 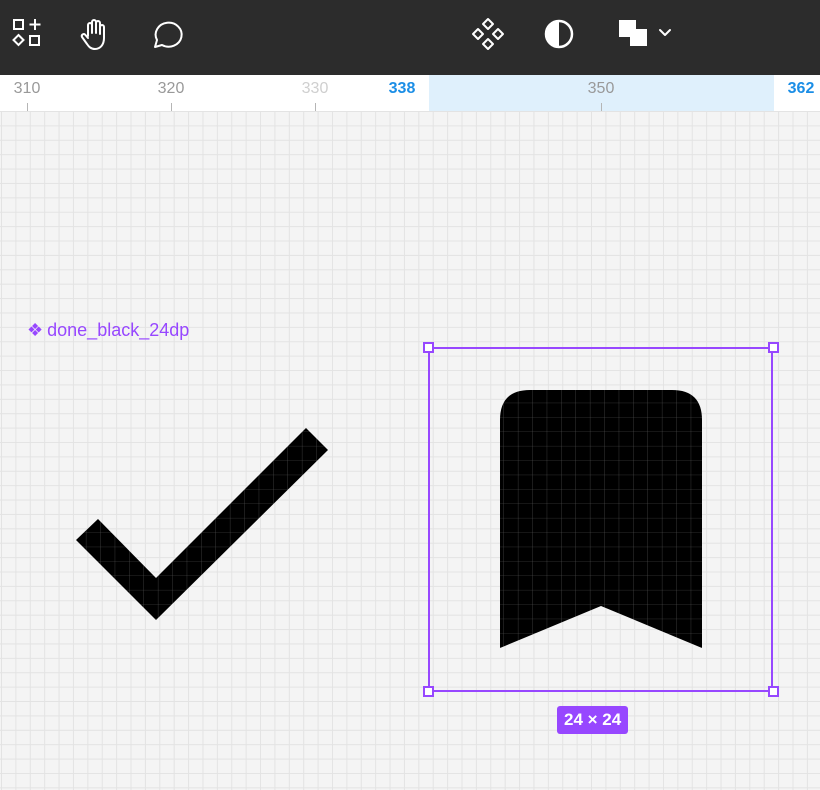 What do you see at coordinates (428, 691) in the screenshot?
I see `resize-handle-bottom-left` at bounding box center [428, 691].